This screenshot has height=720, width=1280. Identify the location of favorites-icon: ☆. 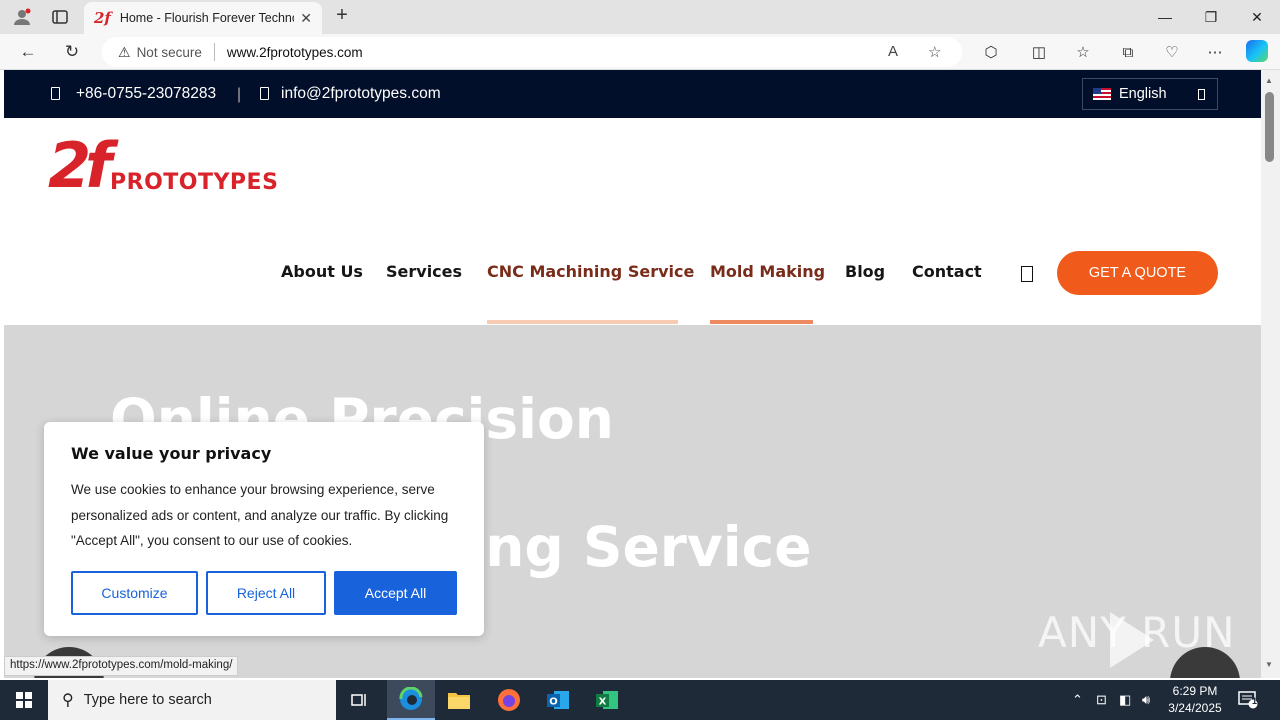
(1083, 53).